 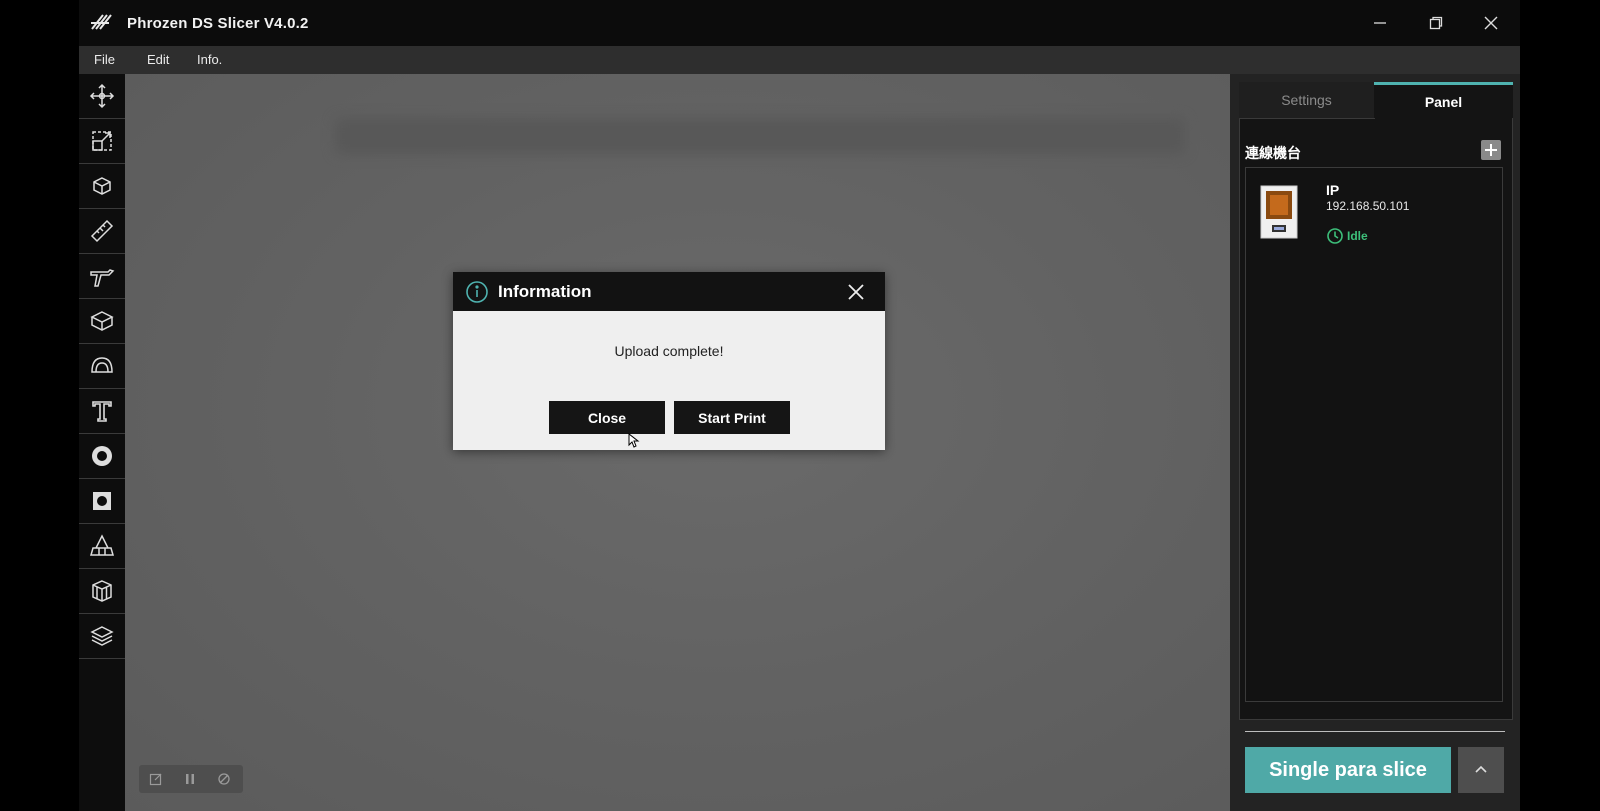 I want to click on tool-scale, so click(x=102, y=141).